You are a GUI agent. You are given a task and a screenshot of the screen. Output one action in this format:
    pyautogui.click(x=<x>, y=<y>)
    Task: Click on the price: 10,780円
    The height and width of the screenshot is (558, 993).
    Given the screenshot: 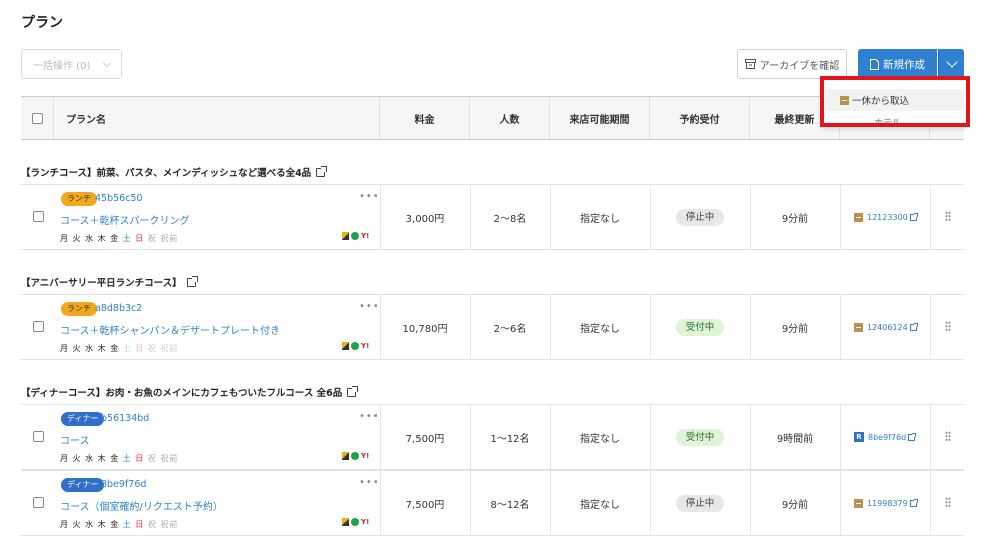 What is the action you would take?
    pyautogui.click(x=425, y=329)
    